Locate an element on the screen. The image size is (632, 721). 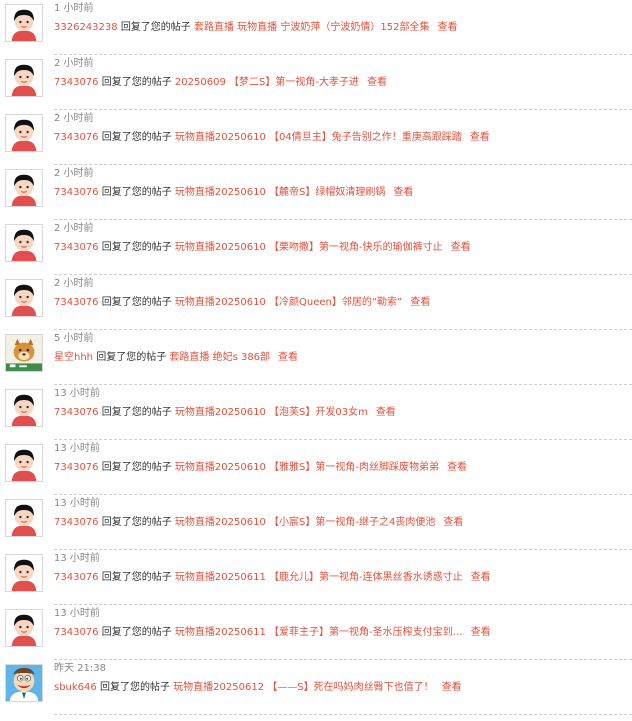
post-link: 玩物直播20250610 【泡芙S】开发03女m is located at coordinates (271, 412).